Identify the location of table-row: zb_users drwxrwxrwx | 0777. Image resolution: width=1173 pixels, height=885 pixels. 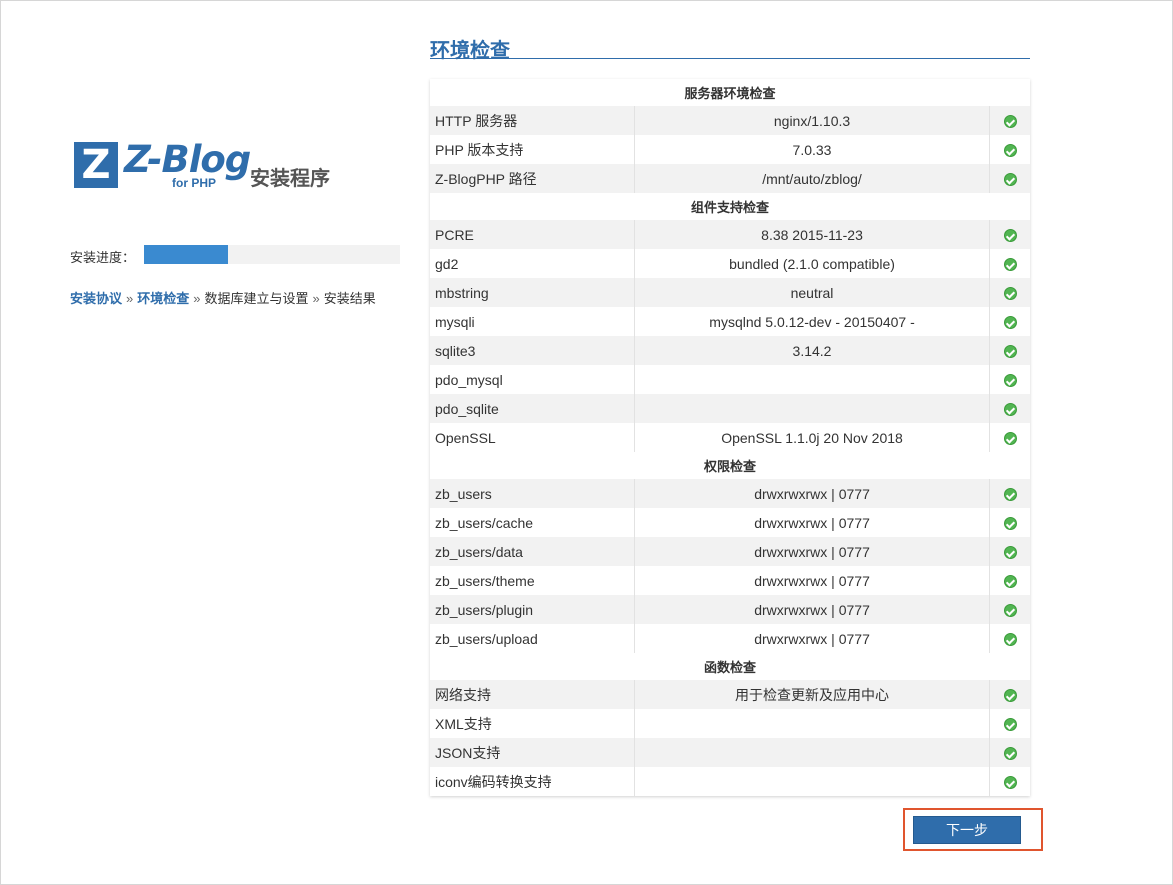
(730, 493).